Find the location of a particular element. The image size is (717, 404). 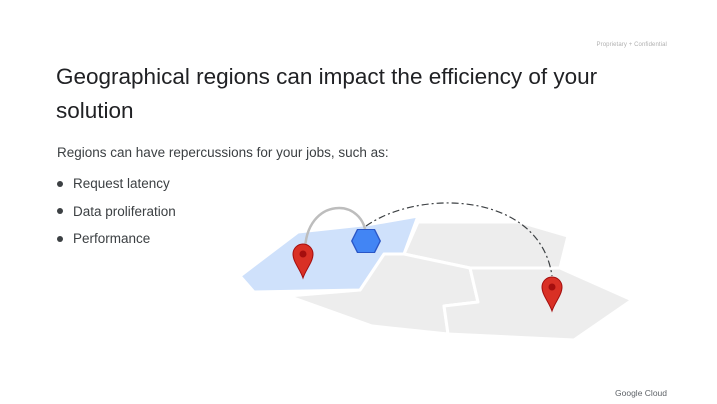

google-cloud-logo: Google Cloud is located at coordinates (641, 393).